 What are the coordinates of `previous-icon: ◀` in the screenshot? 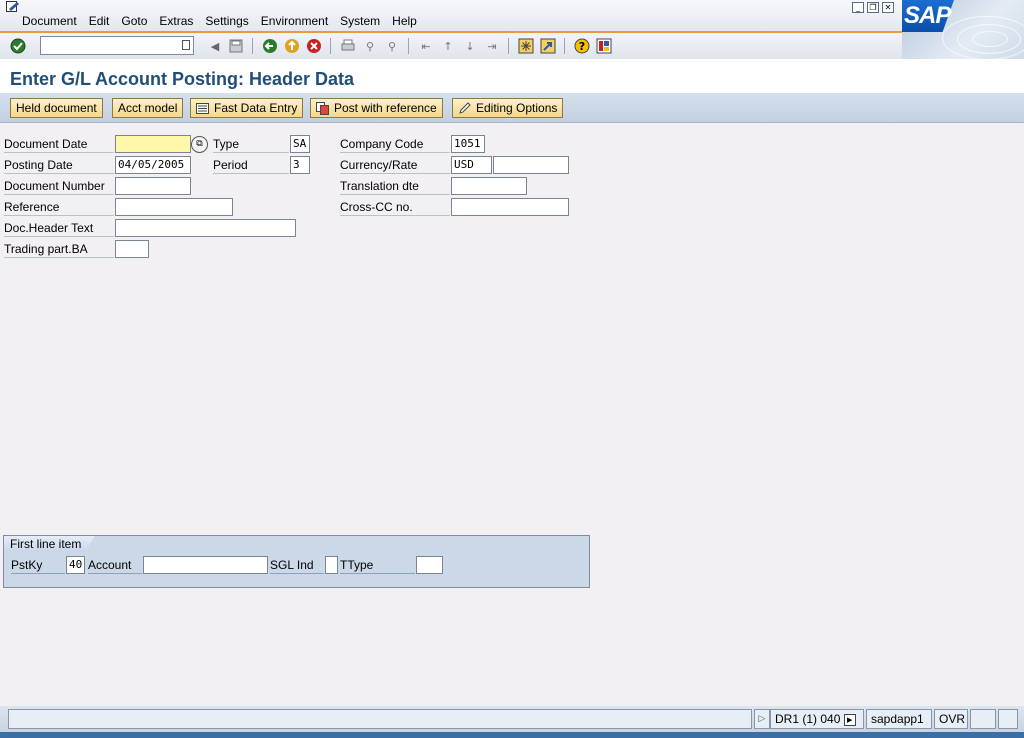 It's located at (215, 46).